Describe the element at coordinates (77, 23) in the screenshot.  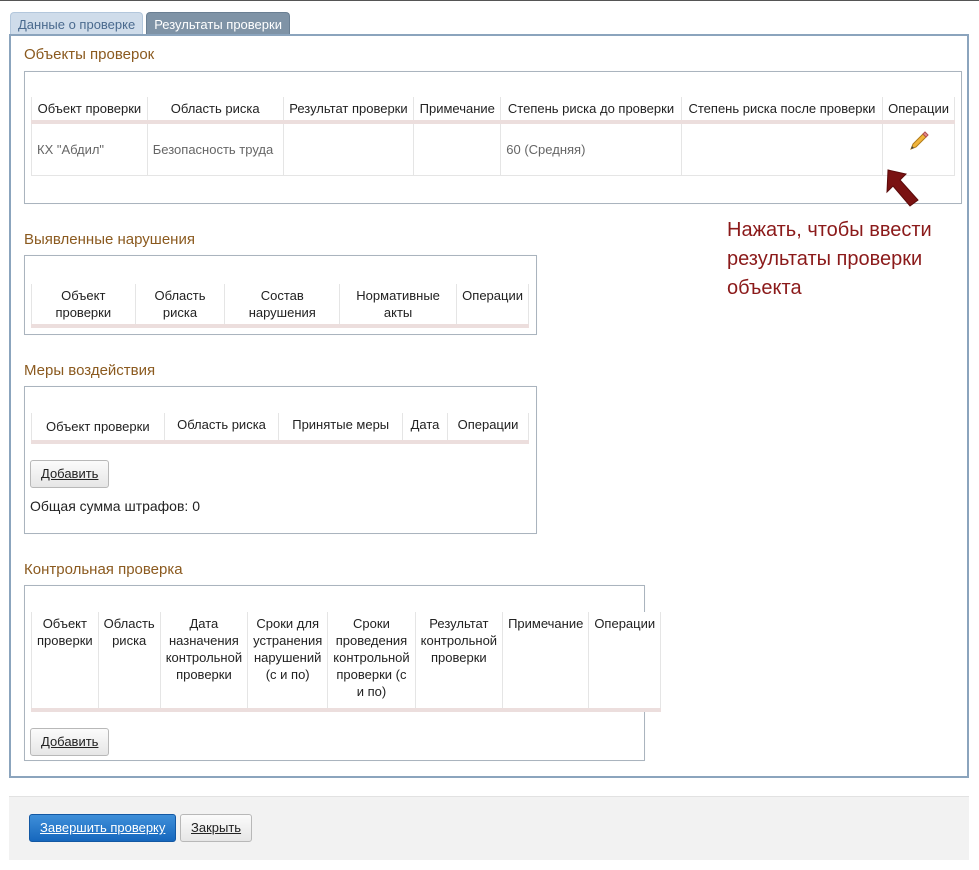
I see `tab-inspection-data: Данные о проверке` at that location.